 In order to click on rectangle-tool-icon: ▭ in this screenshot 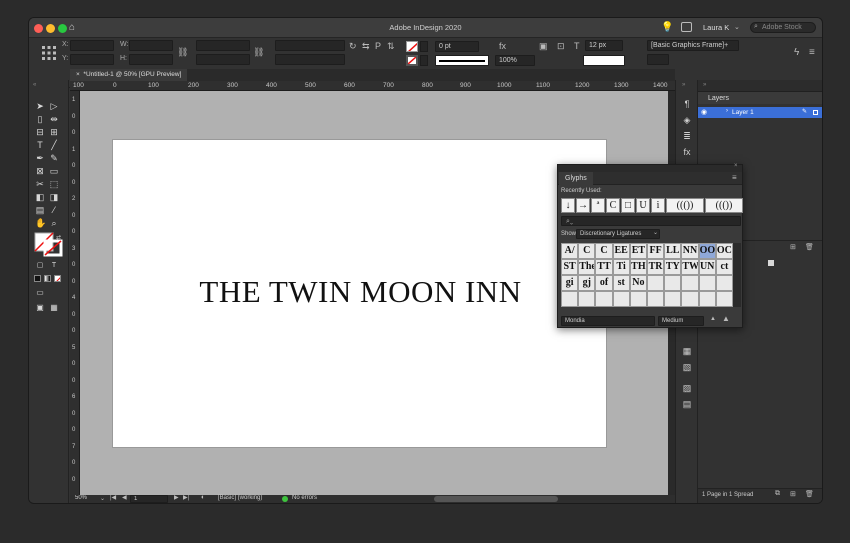, I will do `click(54, 171)`.